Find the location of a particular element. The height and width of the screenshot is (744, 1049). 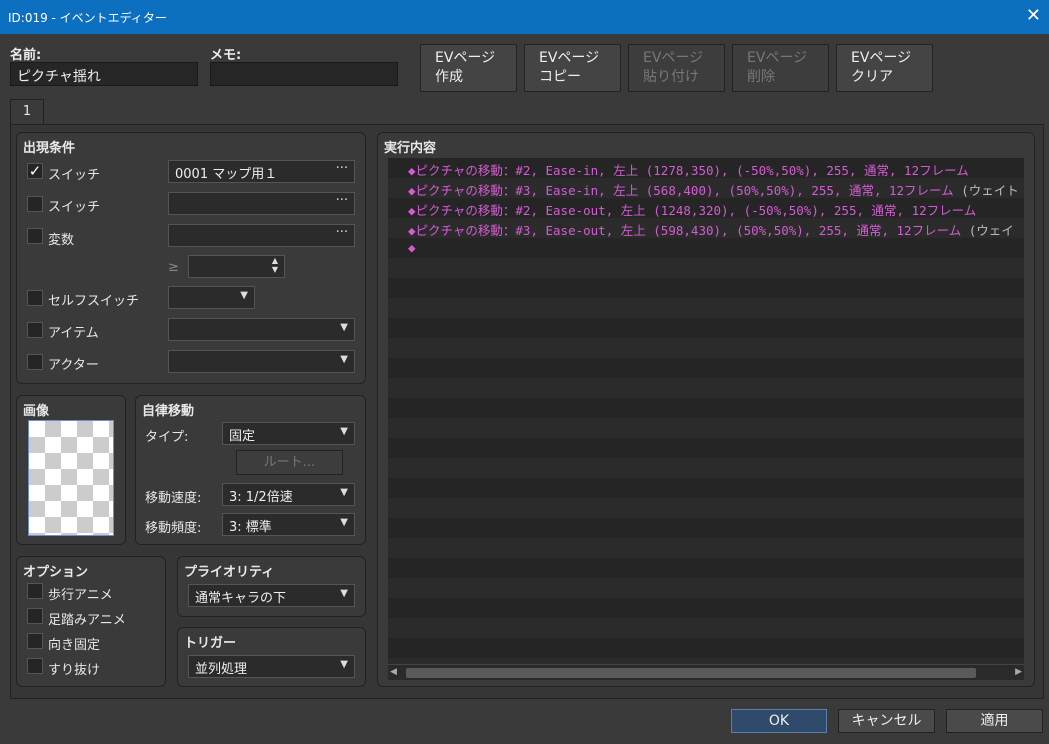

delete-page-label-1: EVページ is located at coordinates (777, 58).